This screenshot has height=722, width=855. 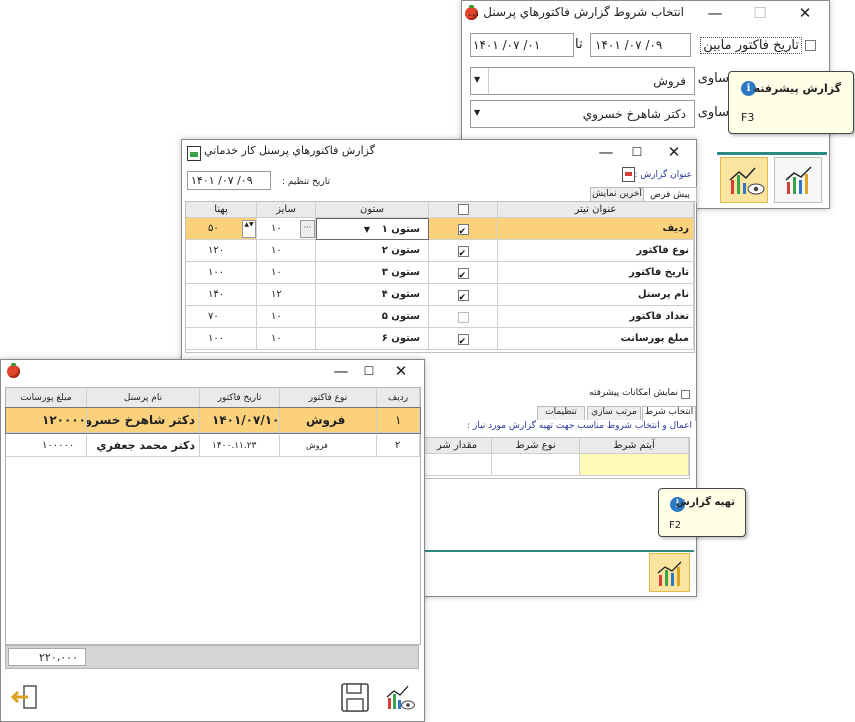 What do you see at coordinates (213, 420) in the screenshot?
I see `table-row: ۱۲۰۰۰۰دكتر شاهرخ خسروي ۱۴۰۱/۰۷/۱۰ فروش ۱` at bounding box center [213, 420].